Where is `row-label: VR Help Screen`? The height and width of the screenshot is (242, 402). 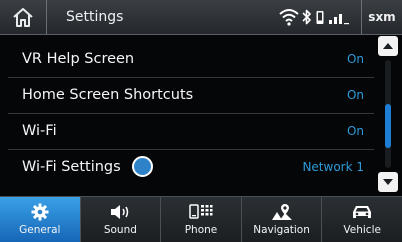 row-label: VR Help Screen is located at coordinates (78, 59).